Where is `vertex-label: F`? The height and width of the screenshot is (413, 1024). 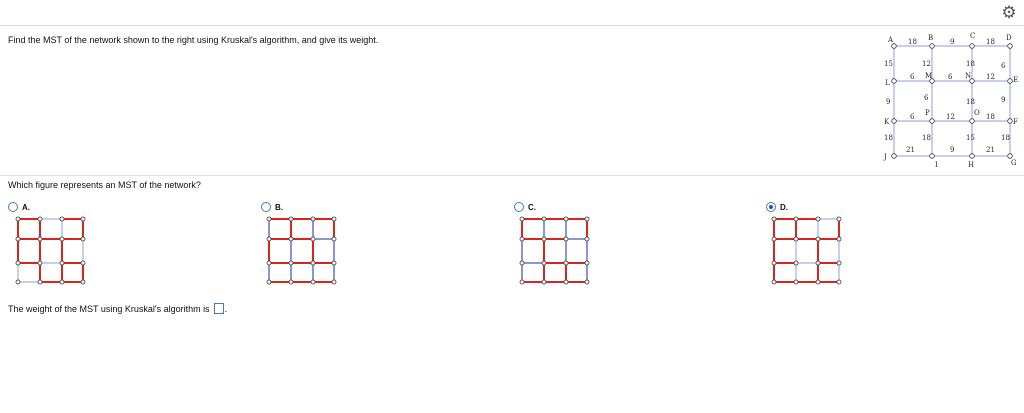 vertex-label: F is located at coordinates (1015, 122).